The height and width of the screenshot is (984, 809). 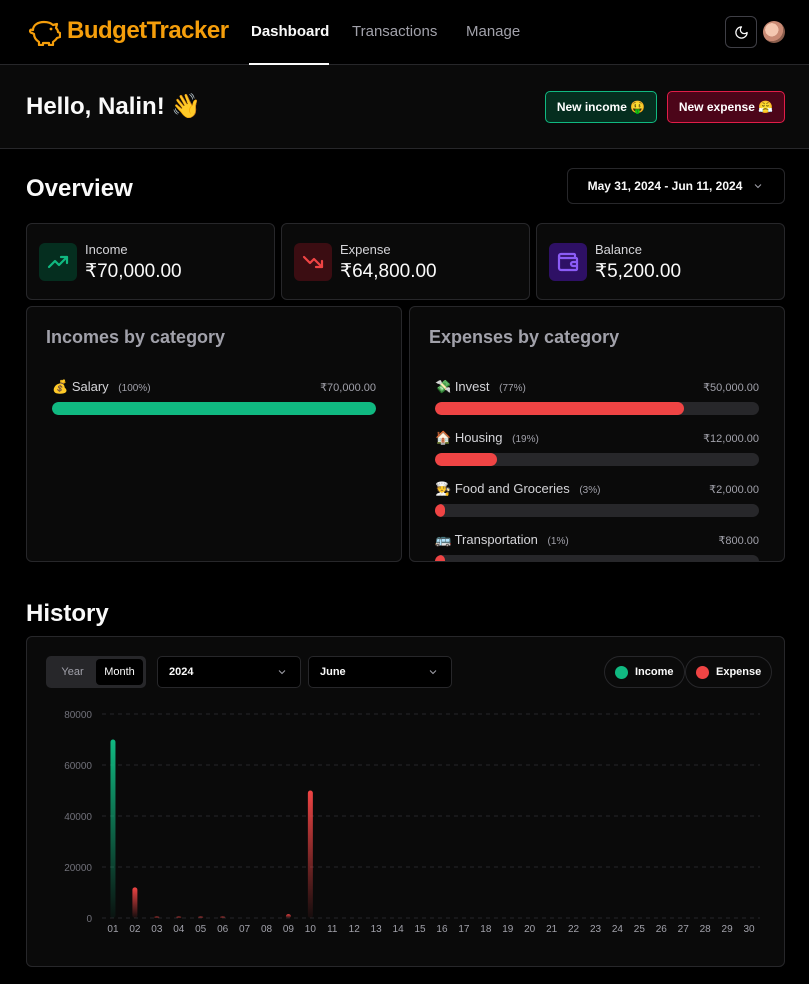 What do you see at coordinates (313, 262) in the screenshot?
I see `trending-down-icon` at bounding box center [313, 262].